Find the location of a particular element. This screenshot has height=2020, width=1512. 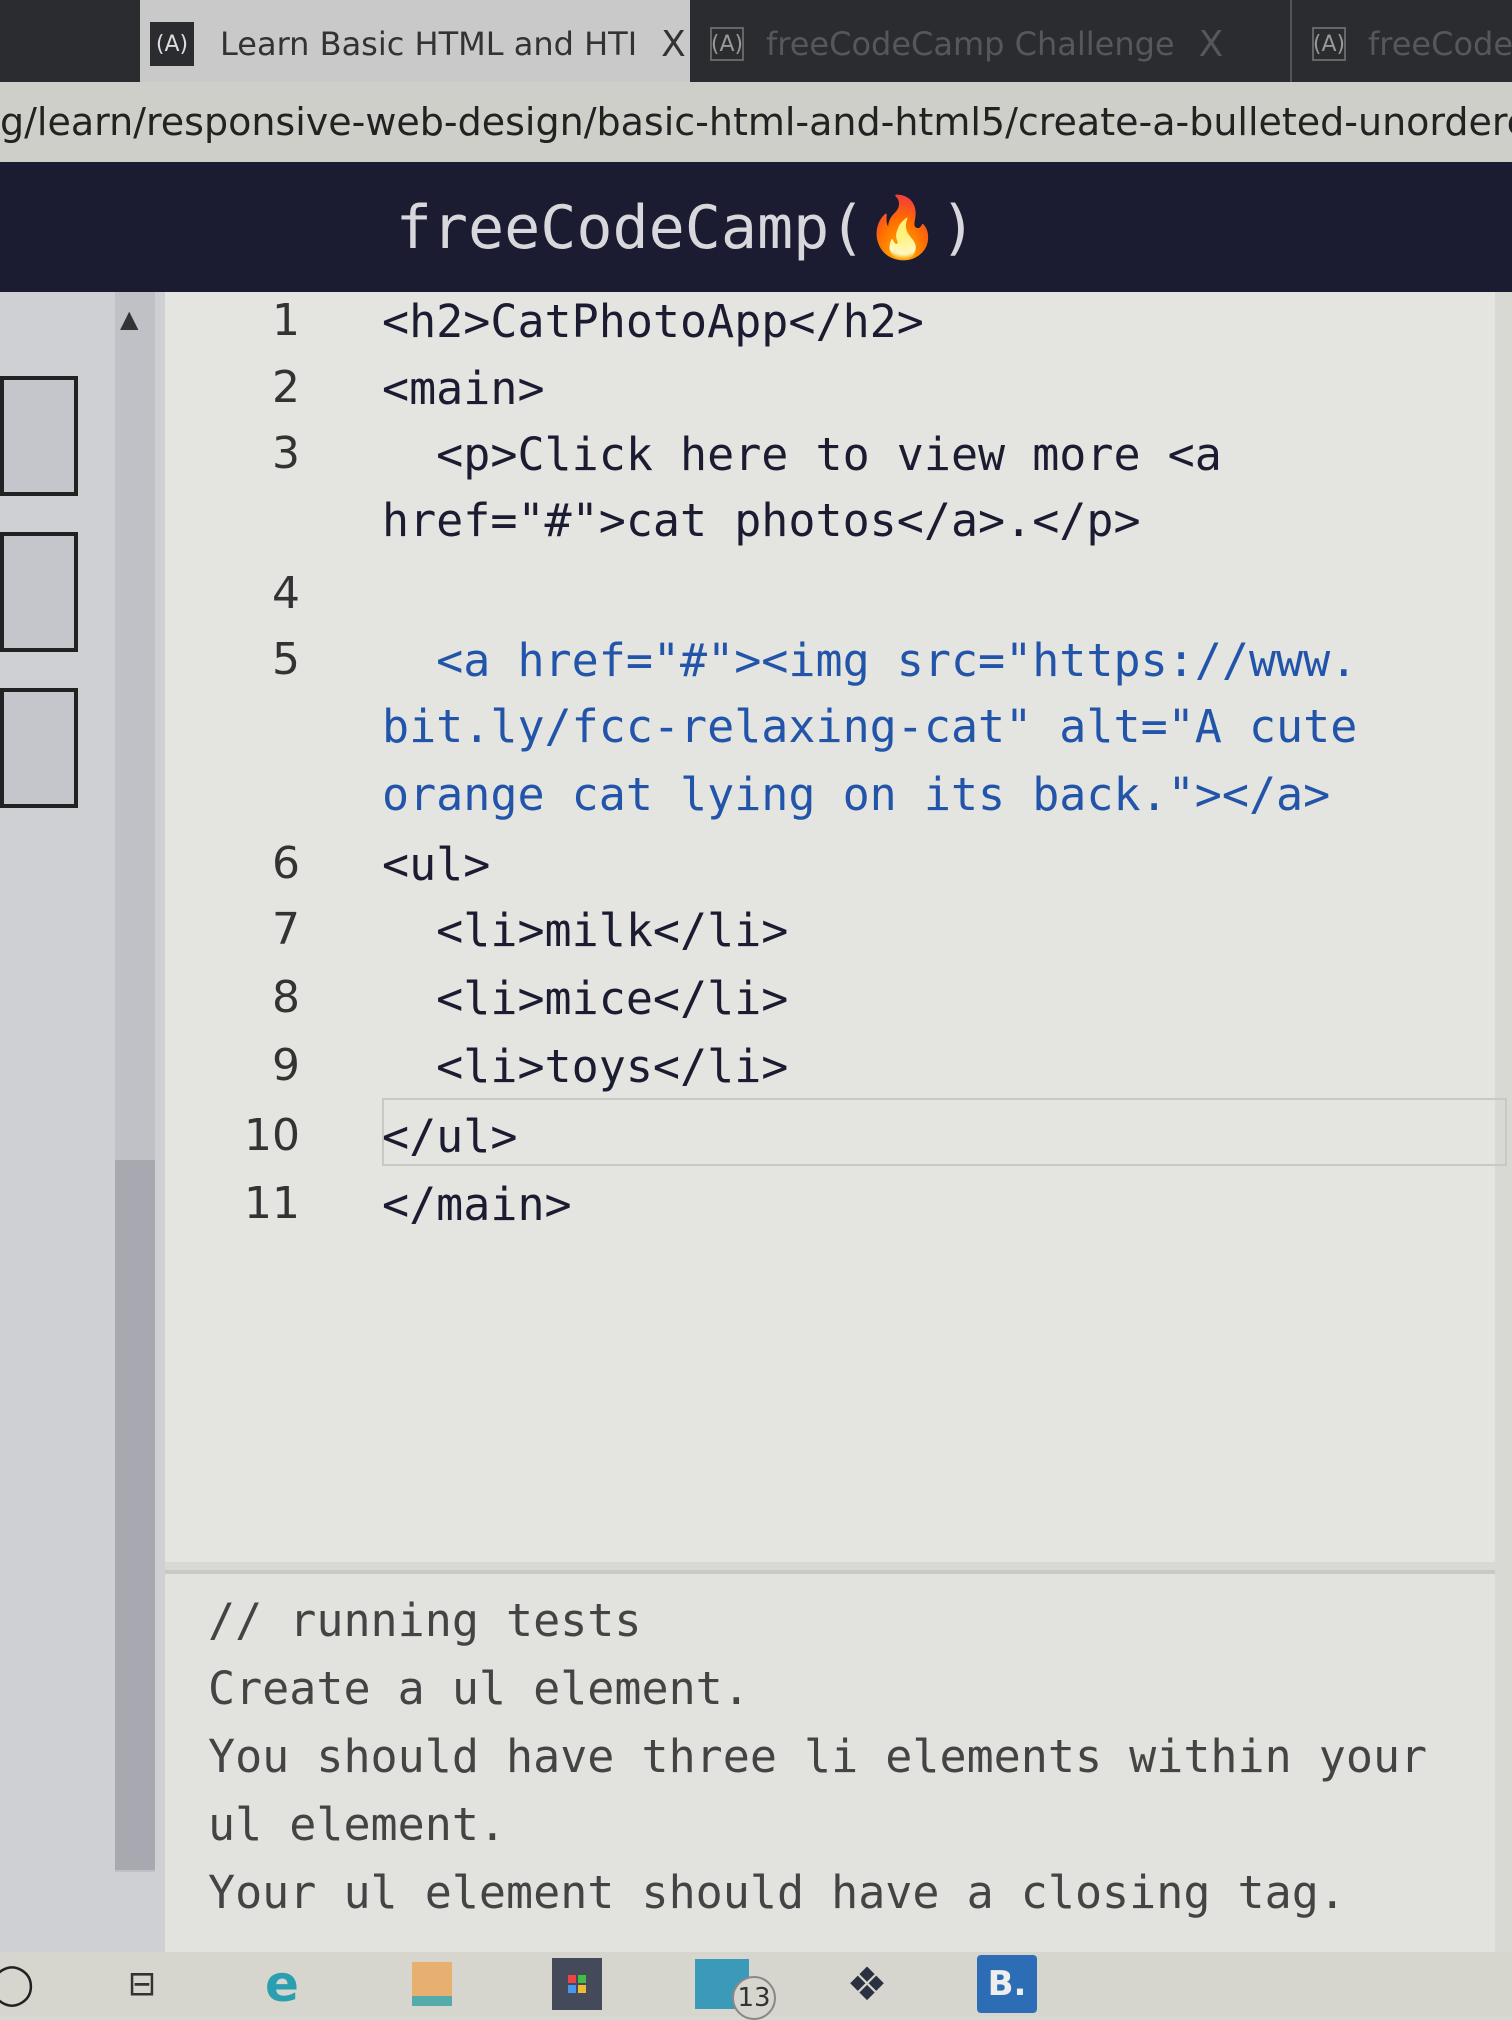

scroll-up-arrow-icon: ▲ is located at coordinates (129, 319).